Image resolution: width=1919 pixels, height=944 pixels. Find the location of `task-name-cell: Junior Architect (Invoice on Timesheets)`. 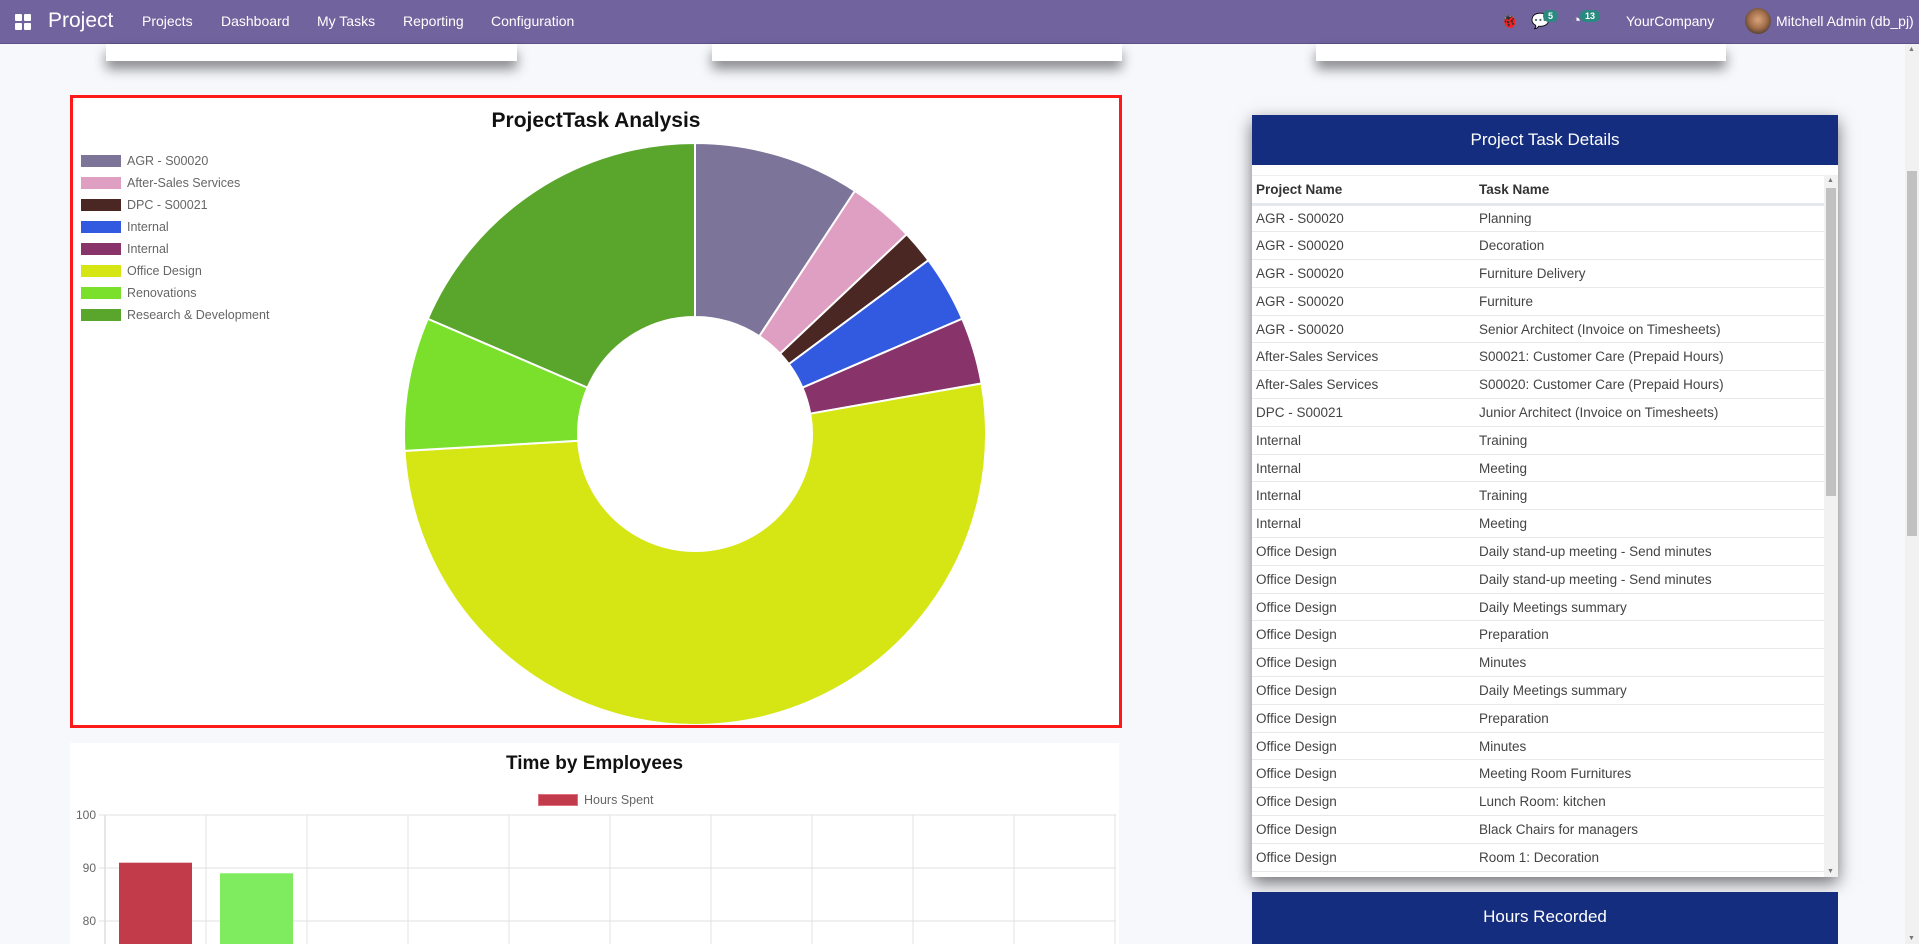

task-name-cell: Junior Architect (Invoice on Timesheets) is located at coordinates (1649, 412).